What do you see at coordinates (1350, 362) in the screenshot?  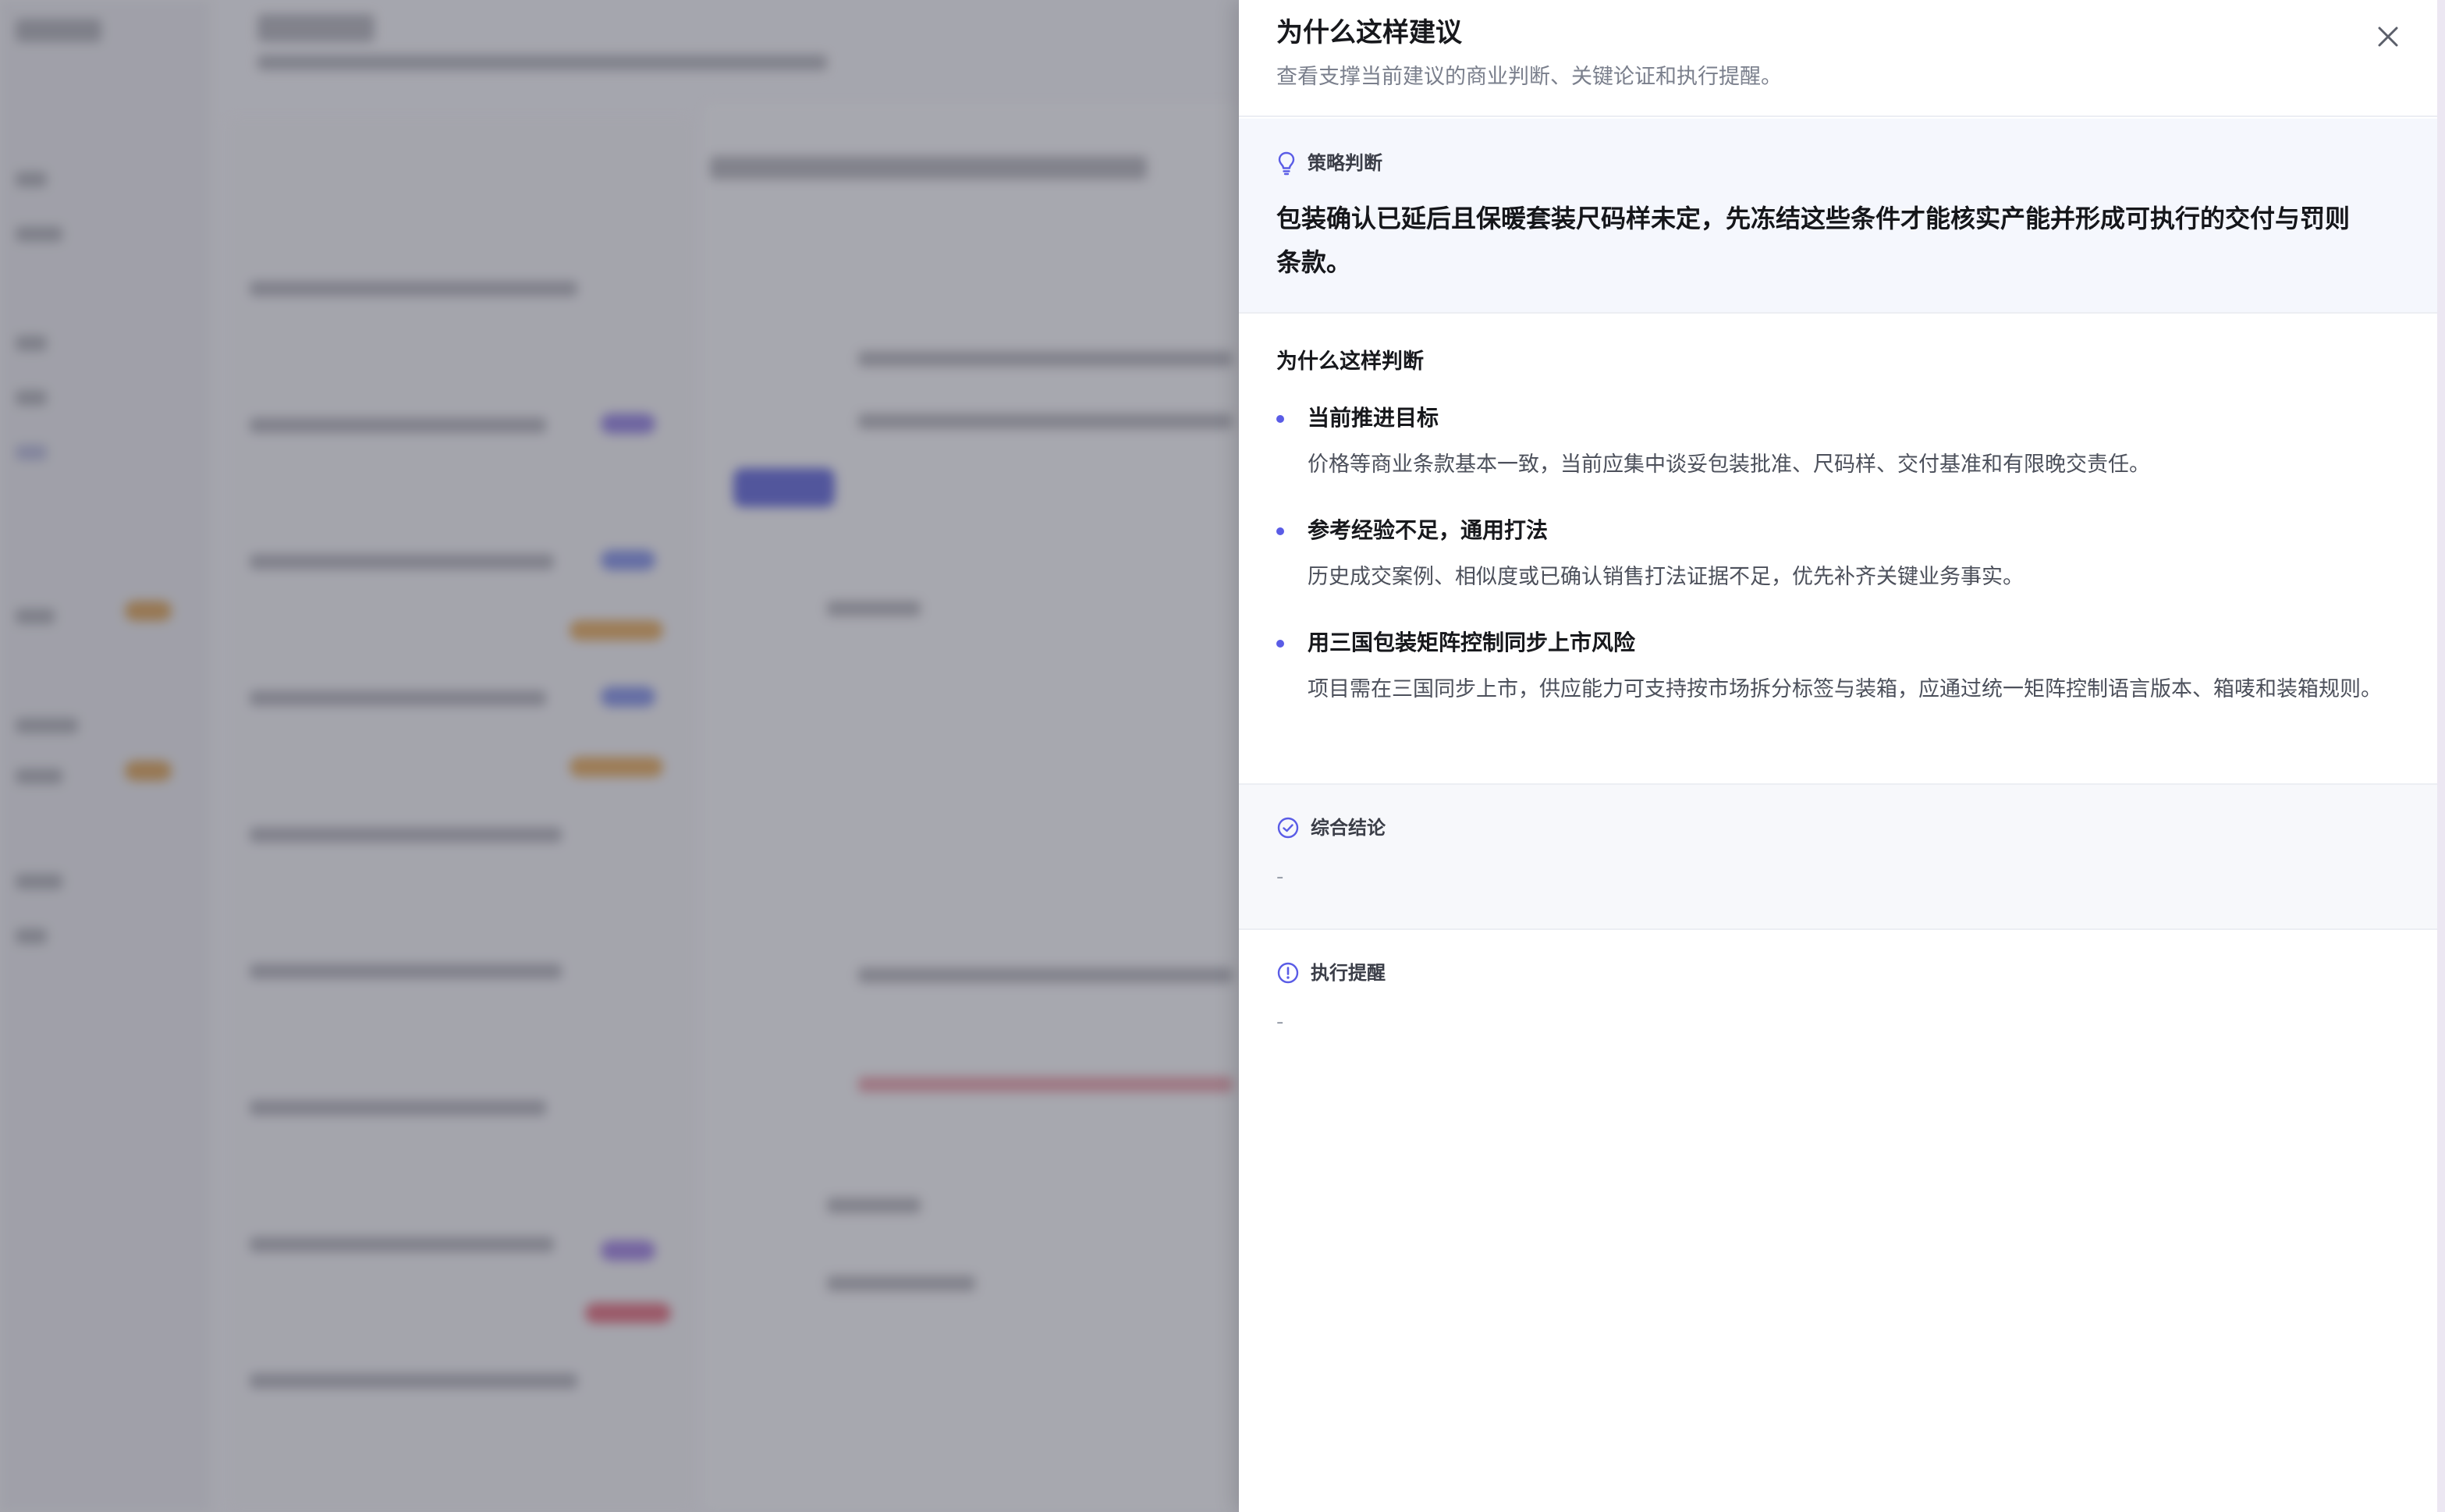 I see `reasons-title: 为什么这样判断` at bounding box center [1350, 362].